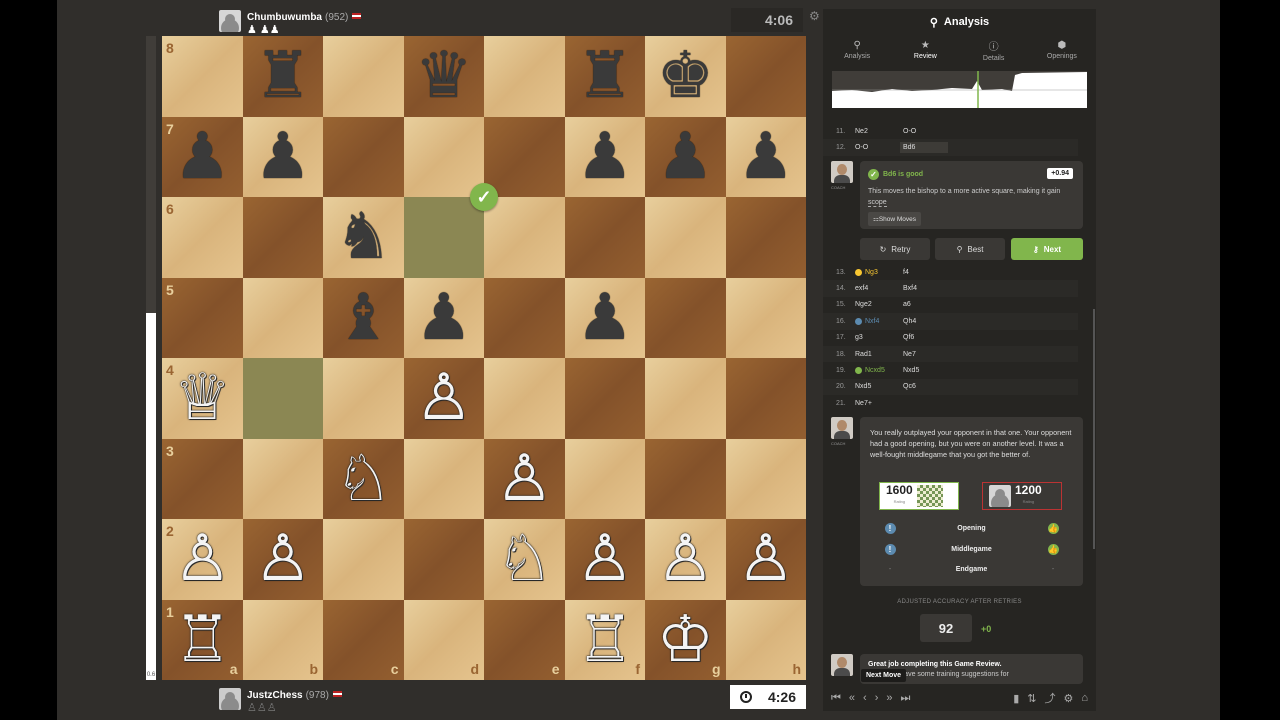 The height and width of the screenshot is (720, 1280). I want to click on square-f2: ♙, so click(604, 559).